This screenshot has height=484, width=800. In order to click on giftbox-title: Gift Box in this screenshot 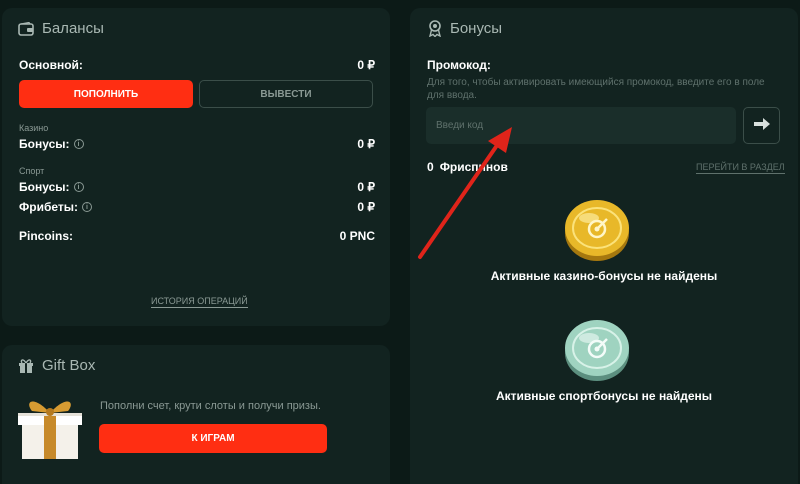, I will do `click(69, 365)`.